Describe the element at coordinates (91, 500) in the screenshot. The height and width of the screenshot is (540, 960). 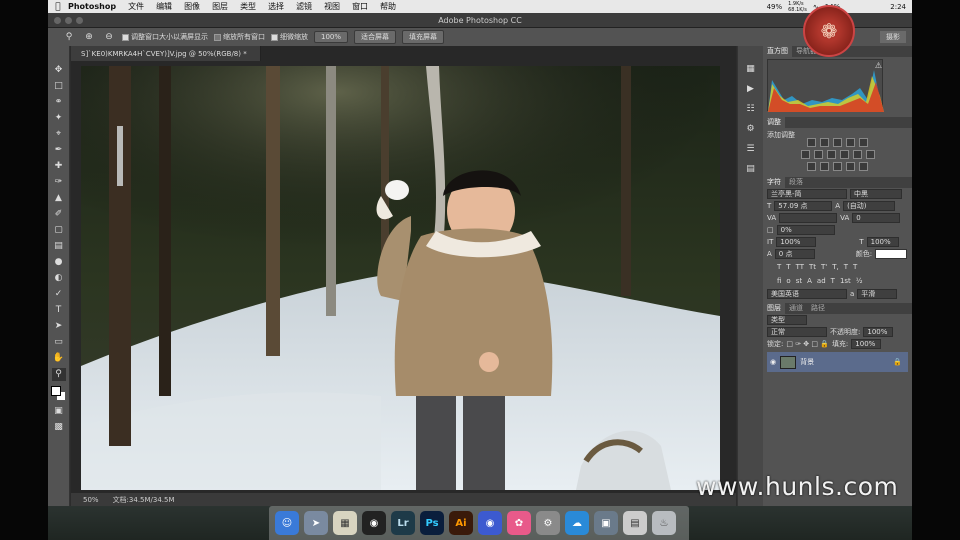
I see `status-zoom: 50%` at that location.